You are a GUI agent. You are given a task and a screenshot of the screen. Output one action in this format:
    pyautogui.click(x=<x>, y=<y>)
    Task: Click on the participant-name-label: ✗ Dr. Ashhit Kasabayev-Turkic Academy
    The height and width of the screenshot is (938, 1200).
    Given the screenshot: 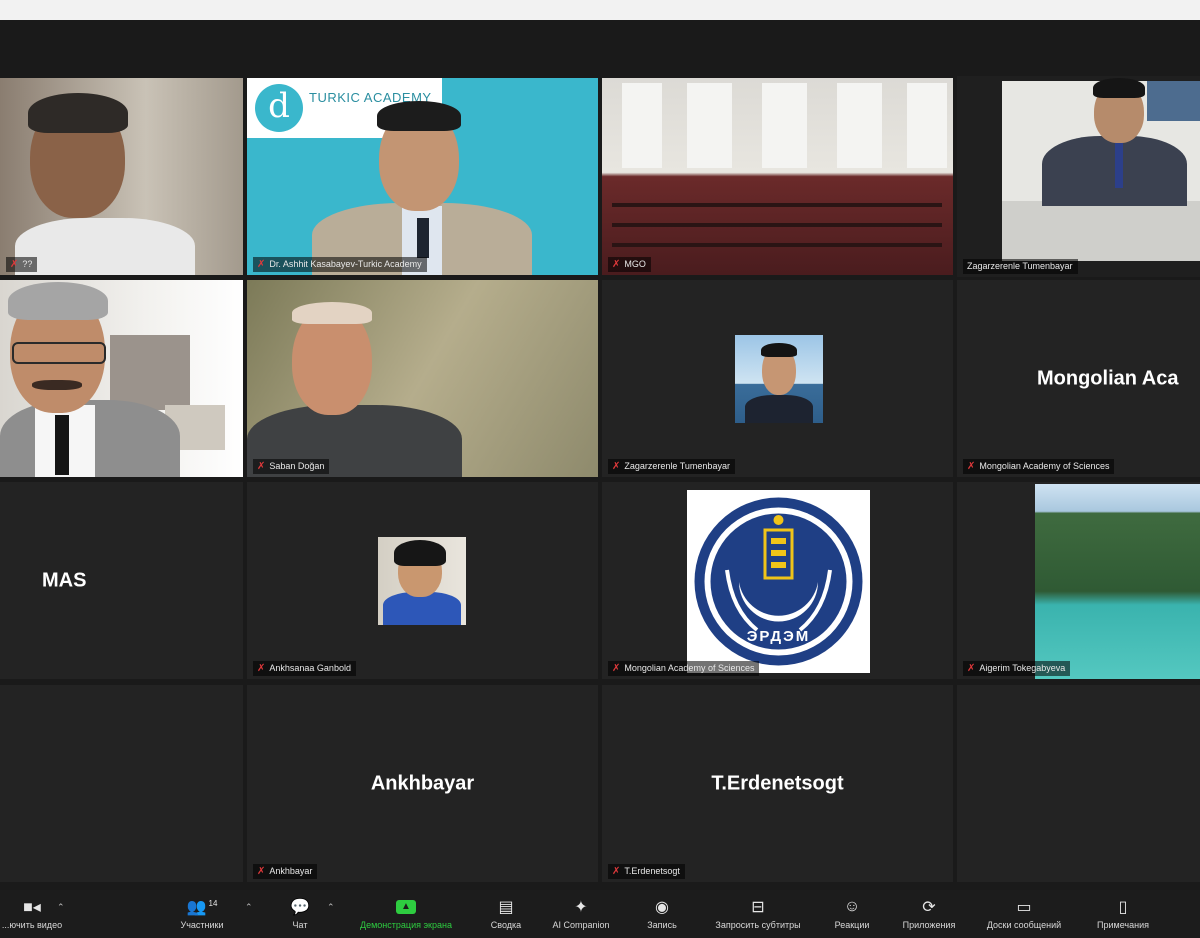 What is the action you would take?
    pyautogui.click(x=340, y=264)
    